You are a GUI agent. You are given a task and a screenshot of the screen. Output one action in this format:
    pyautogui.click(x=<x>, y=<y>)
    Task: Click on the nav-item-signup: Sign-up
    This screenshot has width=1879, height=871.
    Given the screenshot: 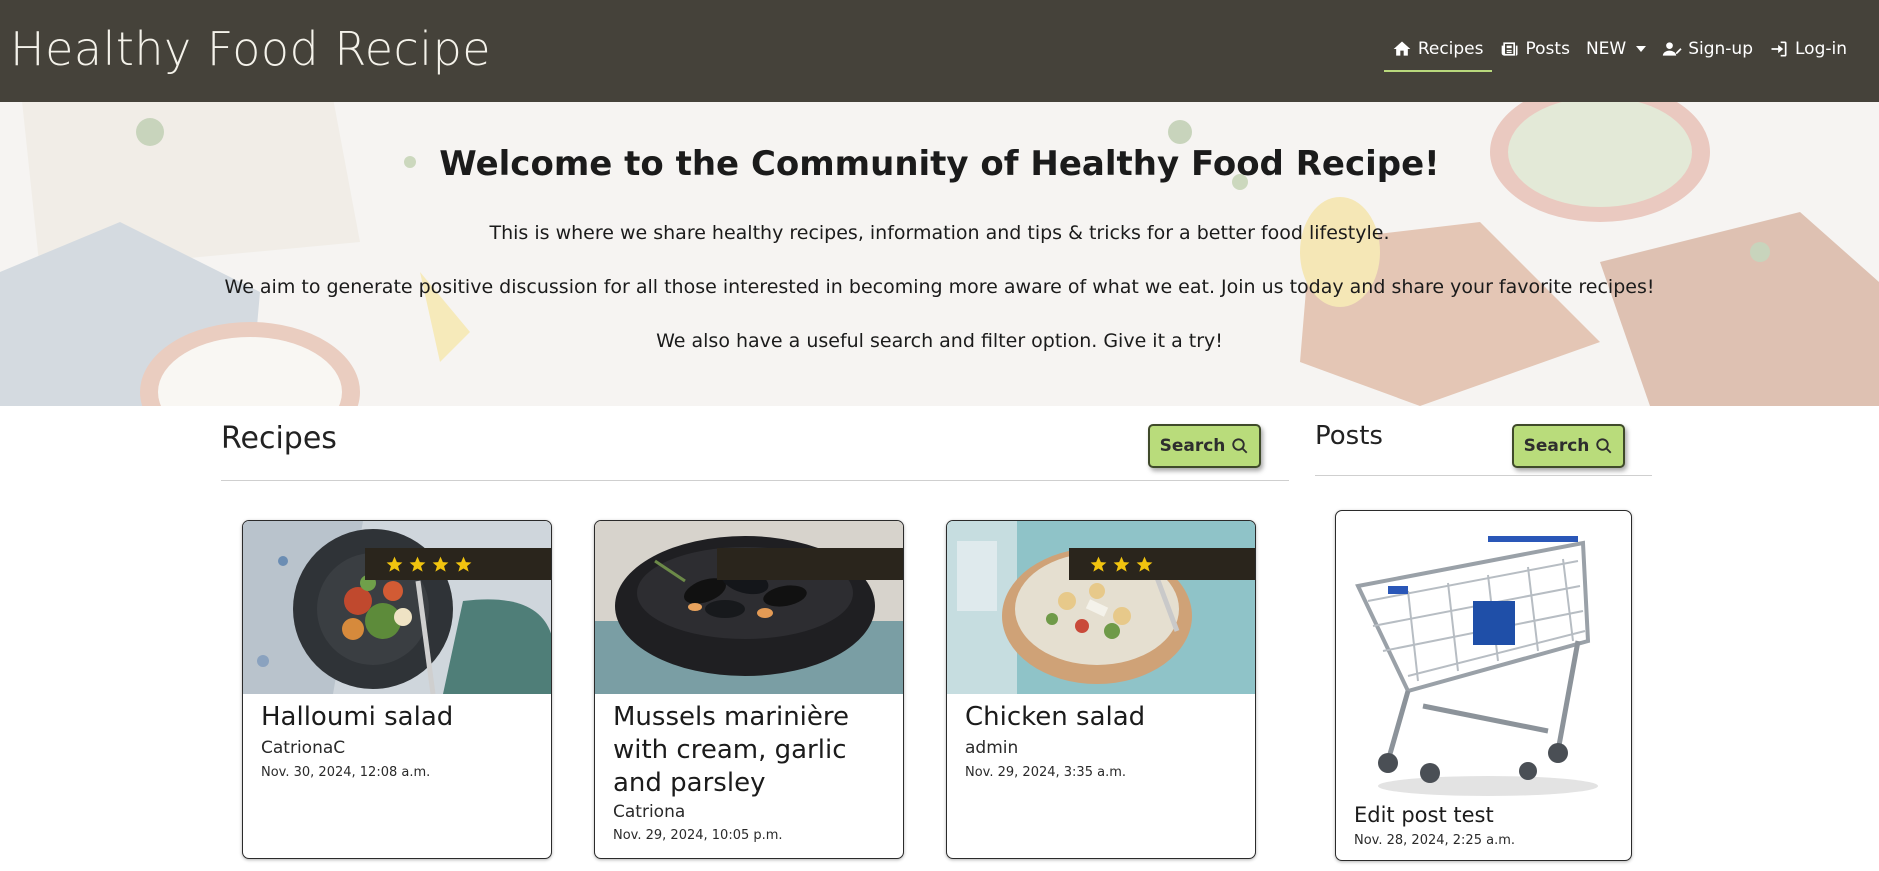 What is the action you would take?
    pyautogui.click(x=1707, y=49)
    